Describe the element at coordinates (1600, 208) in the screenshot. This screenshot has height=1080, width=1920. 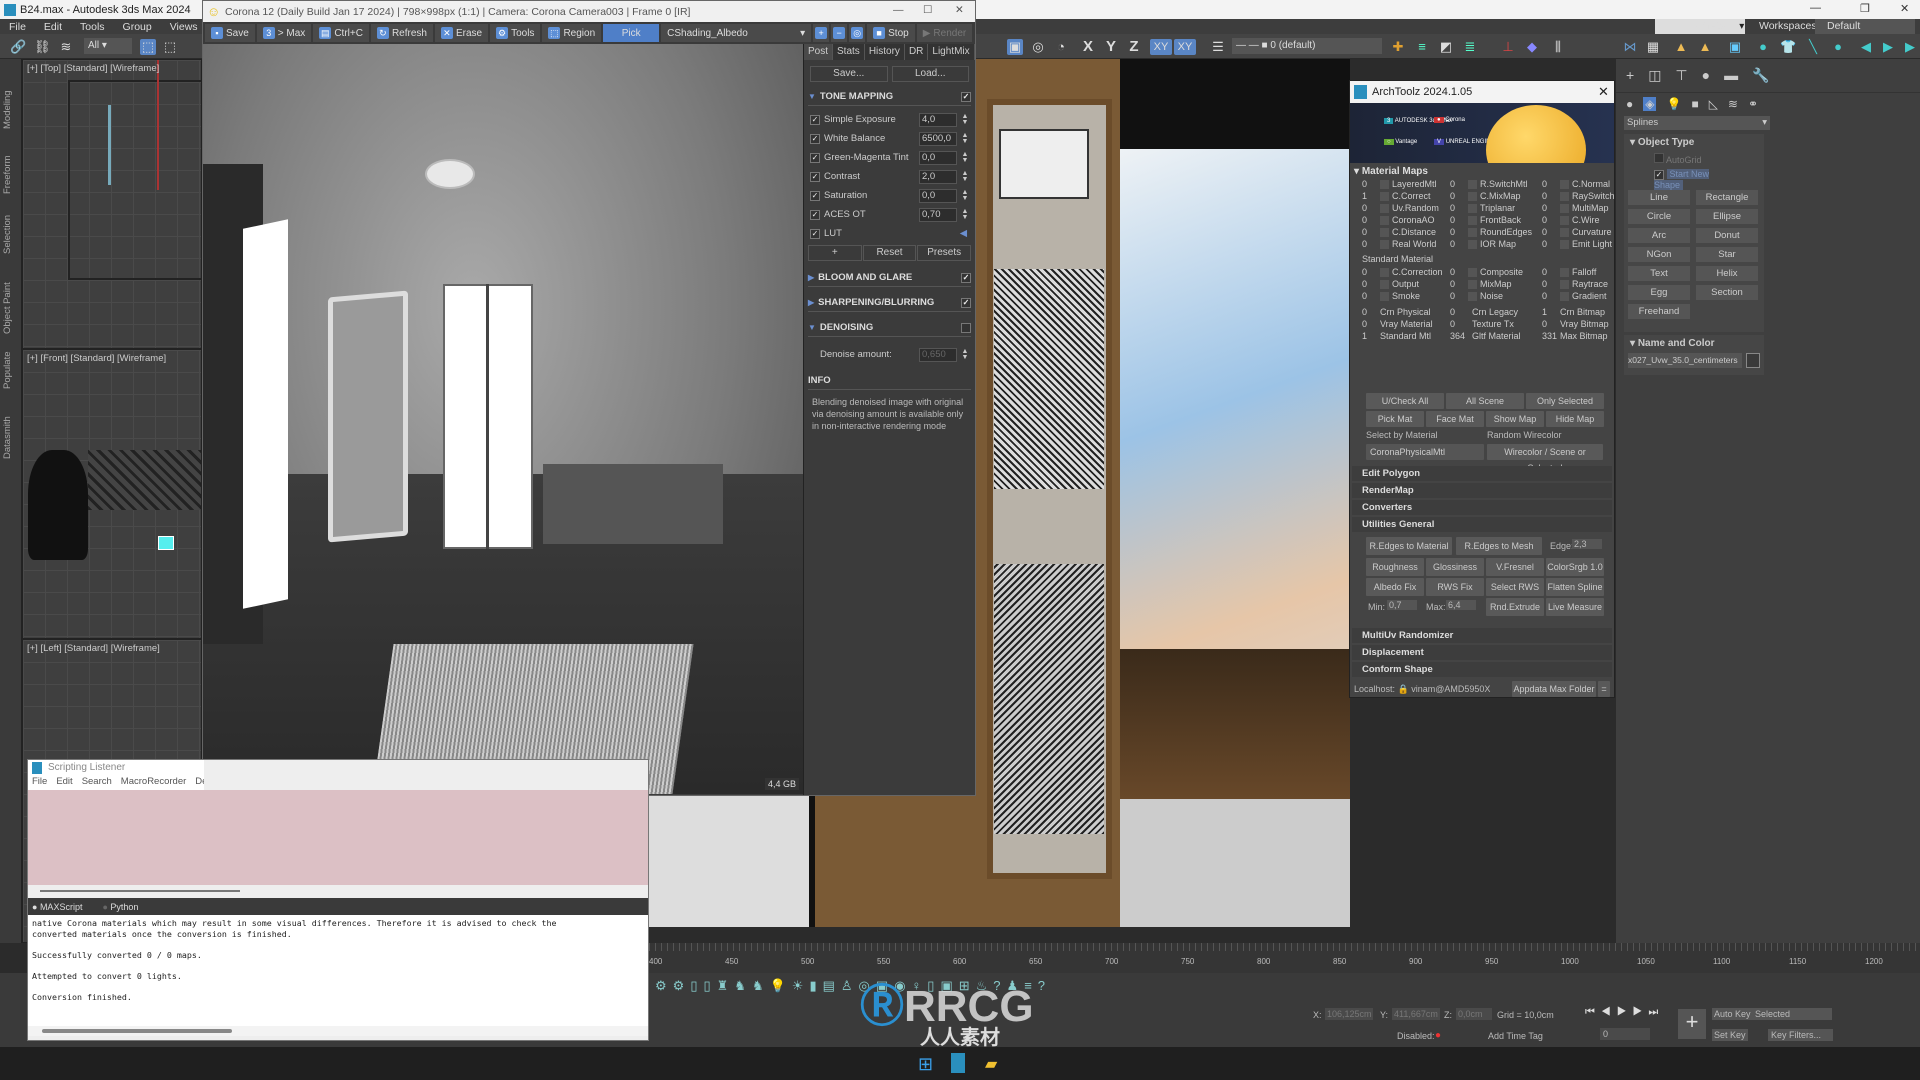
I see `map-type-label: MultiMap` at that location.